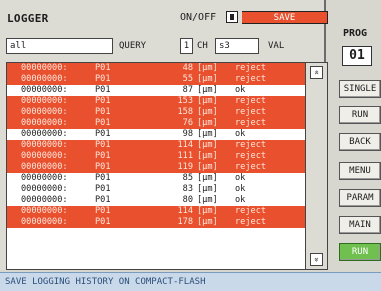  I want to click on log-row: 00000000: P01 111 [µm] reject, so click(156, 156).